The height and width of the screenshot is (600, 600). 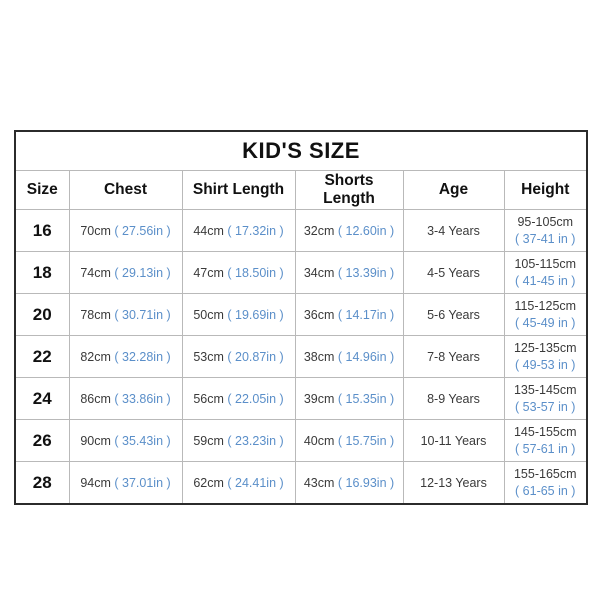 I want to click on cell-shorts-length-inches: ( 15.35in ), so click(x=366, y=398).